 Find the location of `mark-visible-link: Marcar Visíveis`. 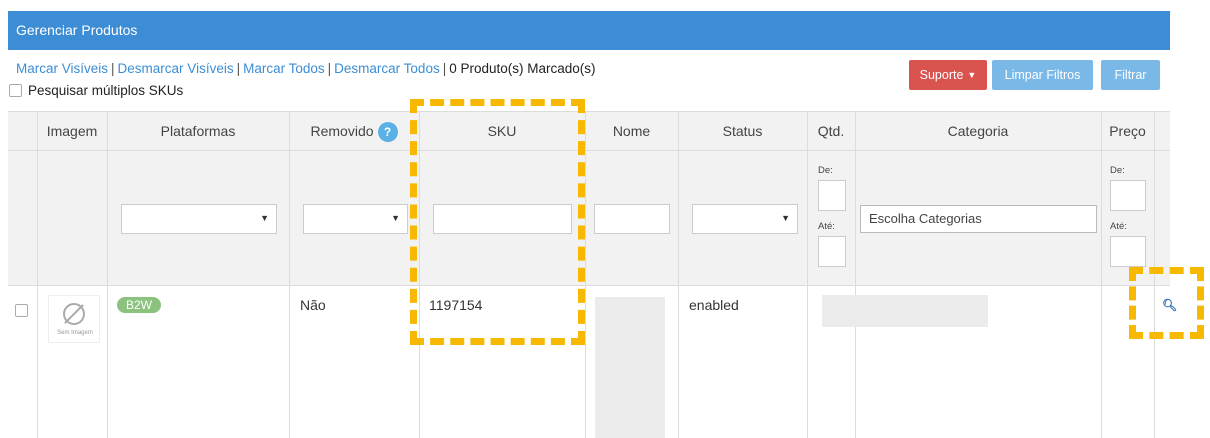

mark-visible-link: Marcar Visíveis is located at coordinates (62, 68).